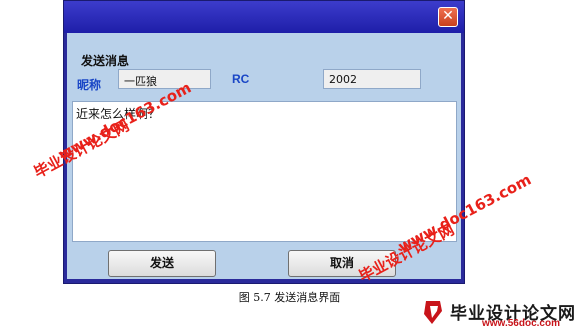 The width and height of the screenshot is (579, 331). I want to click on nickname-label: 昵称, so click(89, 85).